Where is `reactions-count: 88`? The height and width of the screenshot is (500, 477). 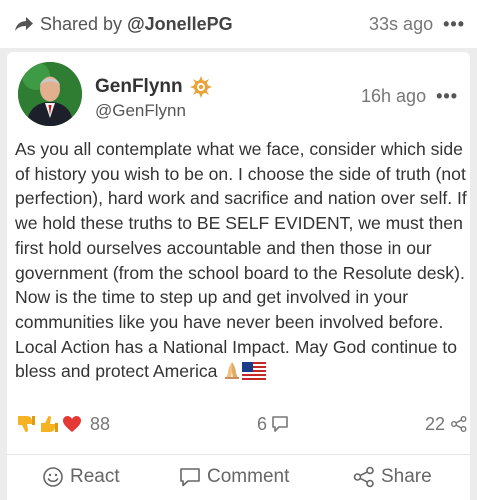 reactions-count: 88 is located at coordinates (100, 423).